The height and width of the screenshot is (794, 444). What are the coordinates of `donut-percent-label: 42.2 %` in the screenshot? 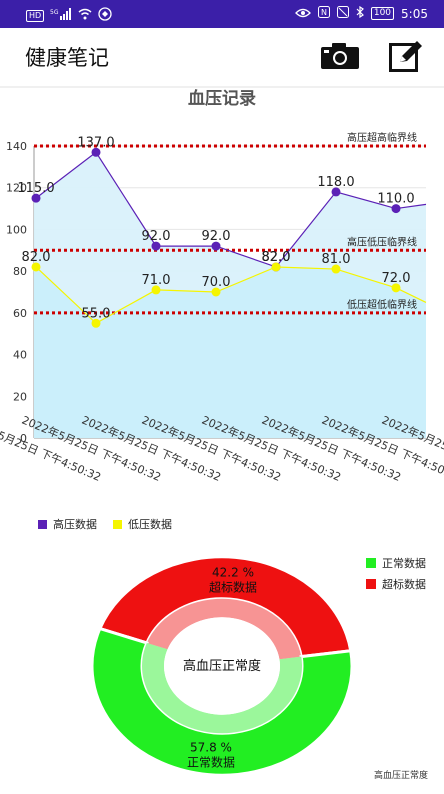 It's located at (233, 572).